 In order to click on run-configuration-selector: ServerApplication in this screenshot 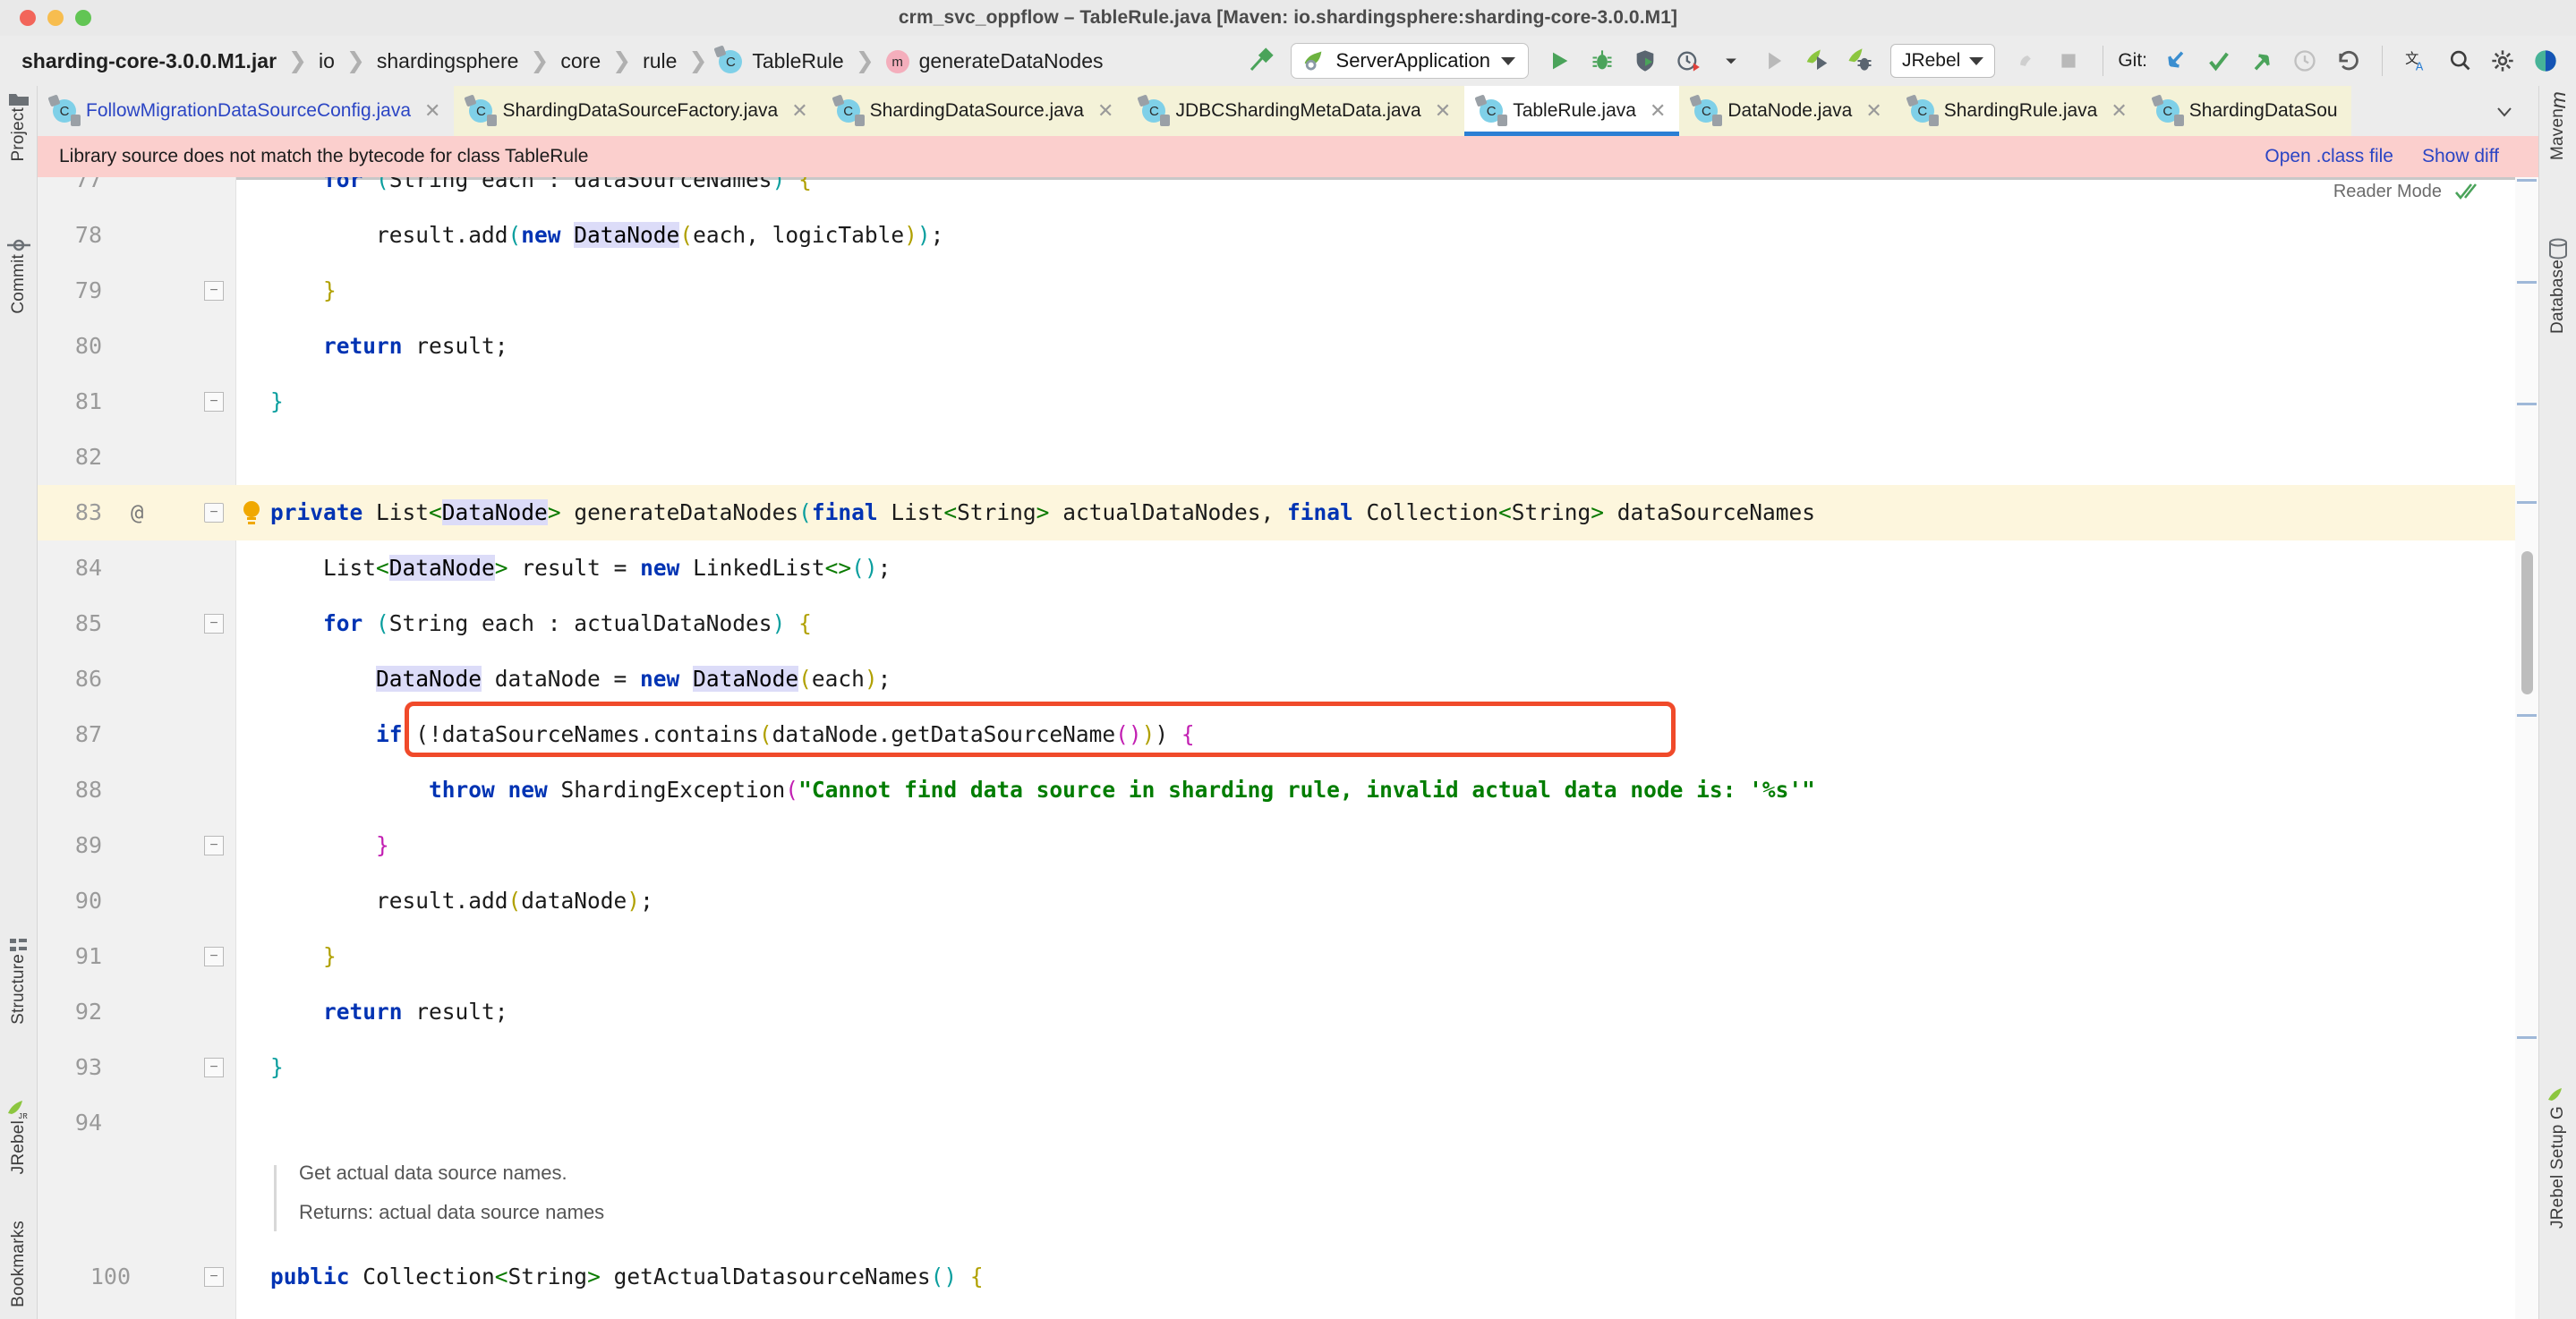, I will do `click(1409, 61)`.